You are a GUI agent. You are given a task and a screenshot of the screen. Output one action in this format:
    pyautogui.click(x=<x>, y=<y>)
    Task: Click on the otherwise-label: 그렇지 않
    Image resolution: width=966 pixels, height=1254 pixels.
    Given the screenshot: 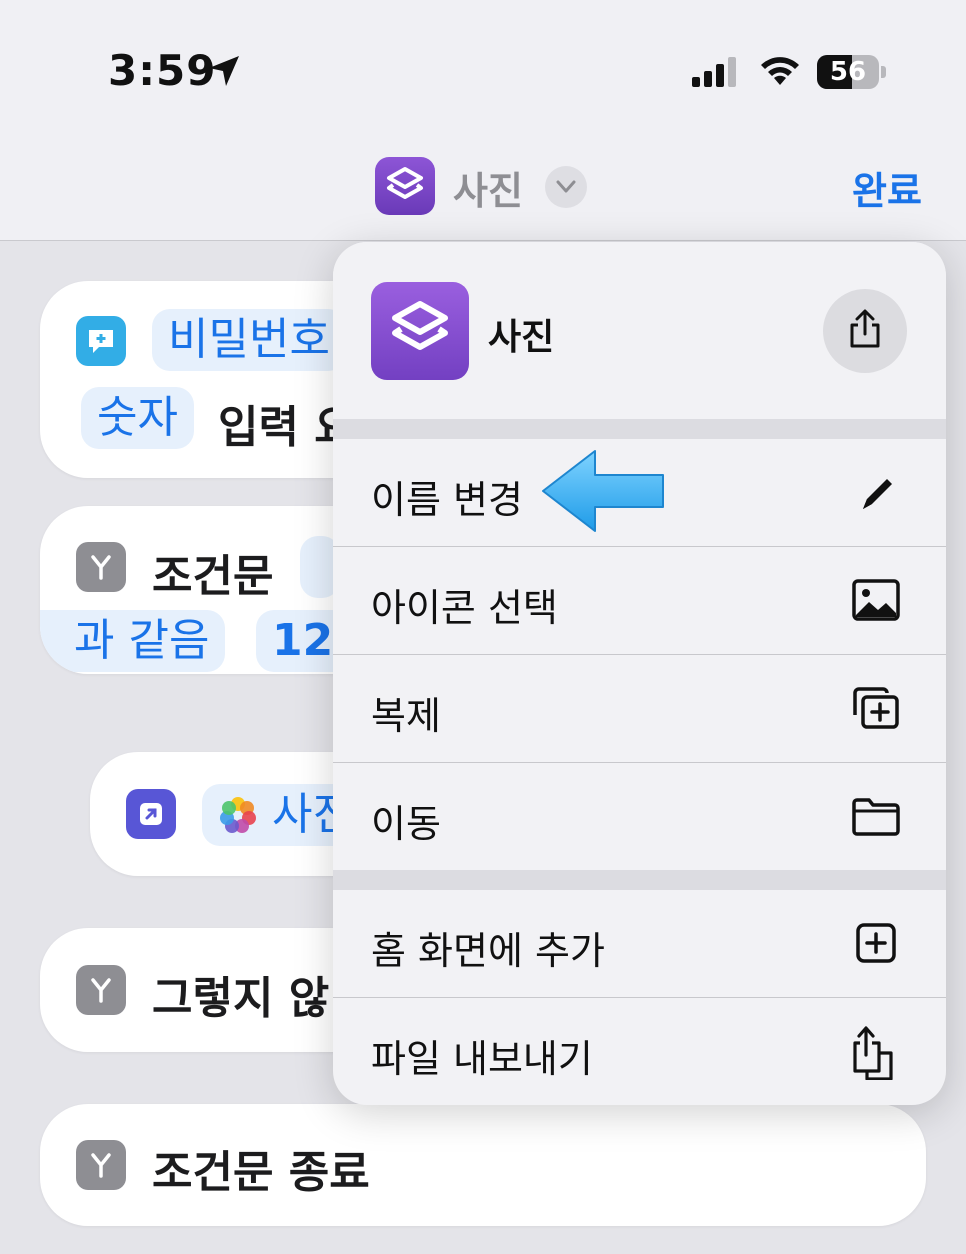 What is the action you would take?
    pyautogui.click(x=241, y=998)
    